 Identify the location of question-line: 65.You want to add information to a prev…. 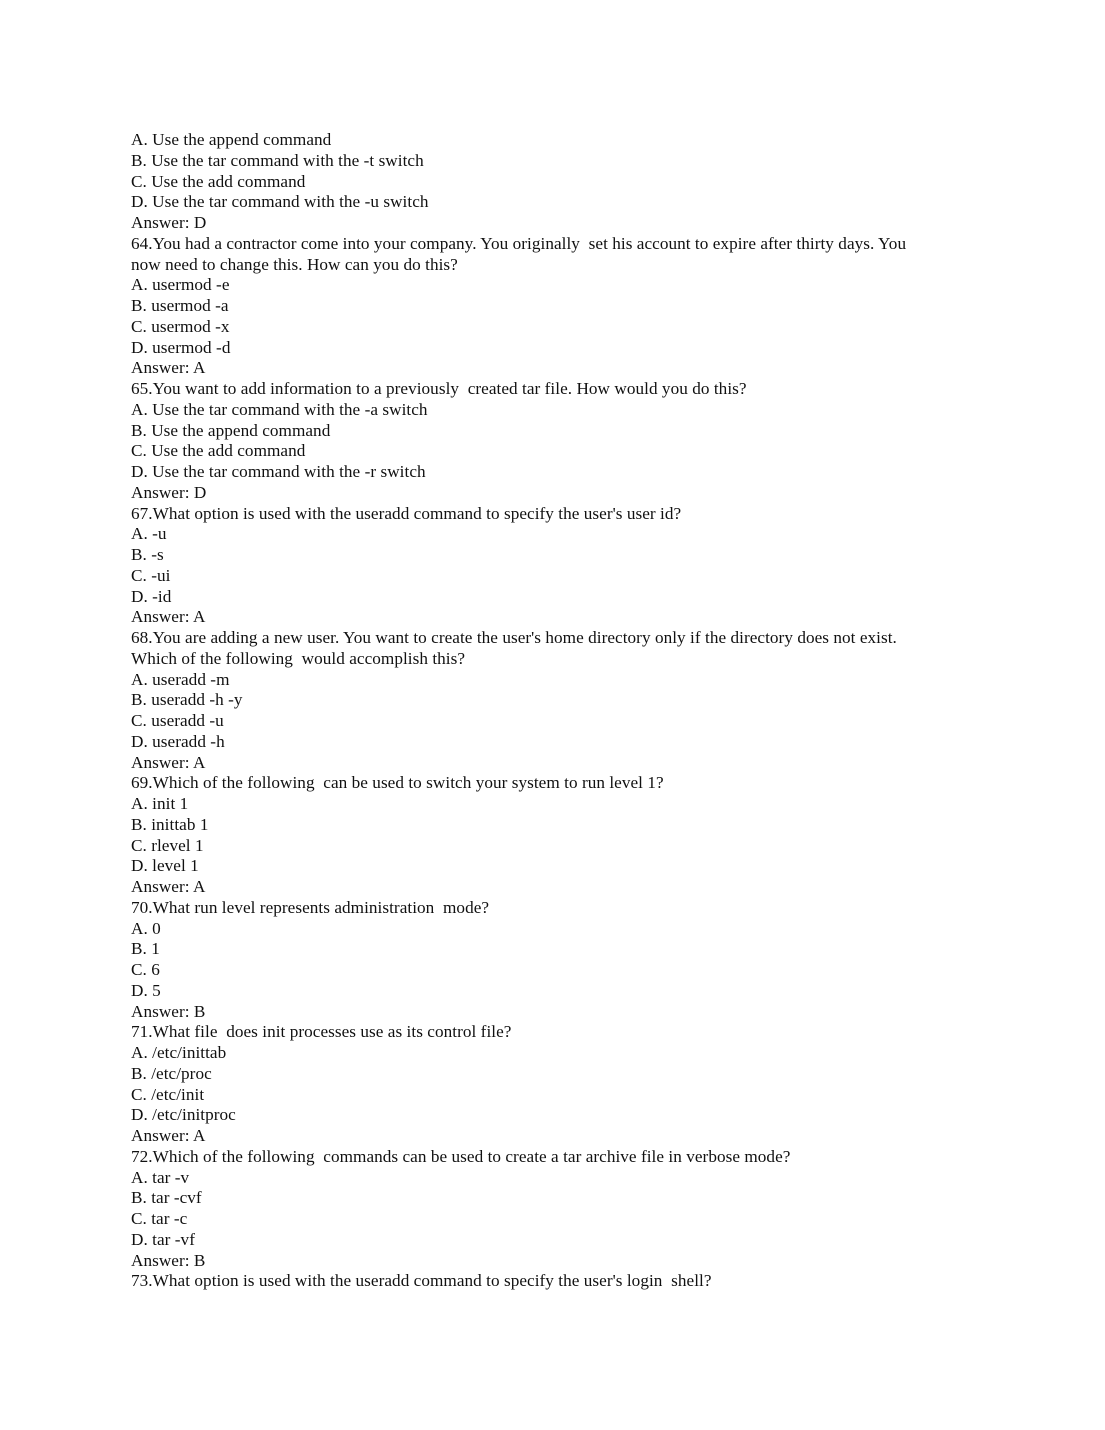
(439, 388).